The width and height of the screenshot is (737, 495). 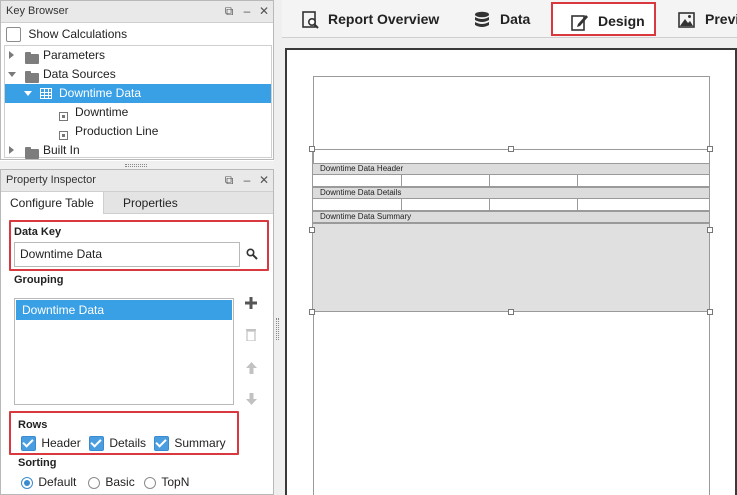 What do you see at coordinates (251, 399) in the screenshot?
I see `move-down-icon` at bounding box center [251, 399].